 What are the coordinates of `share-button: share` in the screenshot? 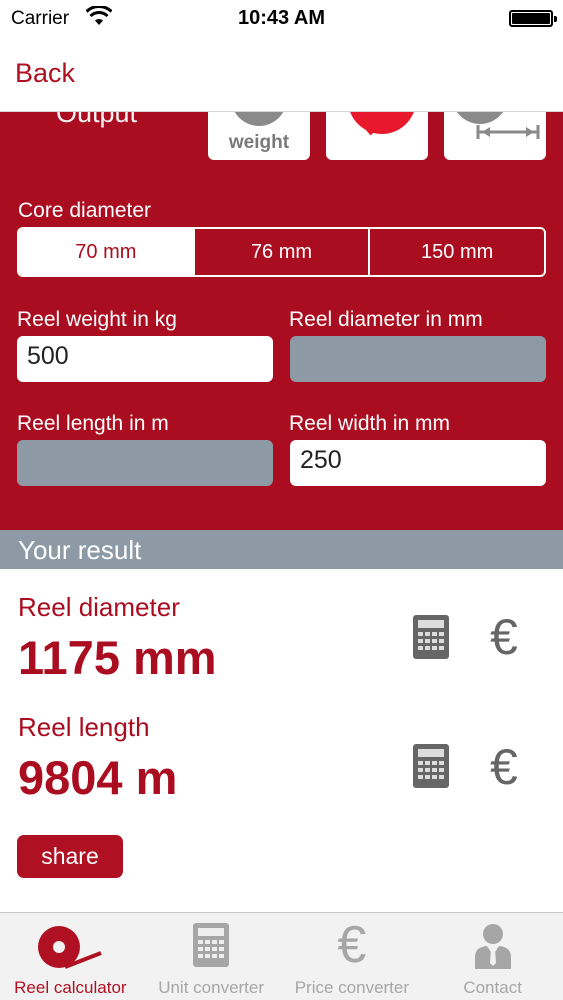 It's located at (70, 856).